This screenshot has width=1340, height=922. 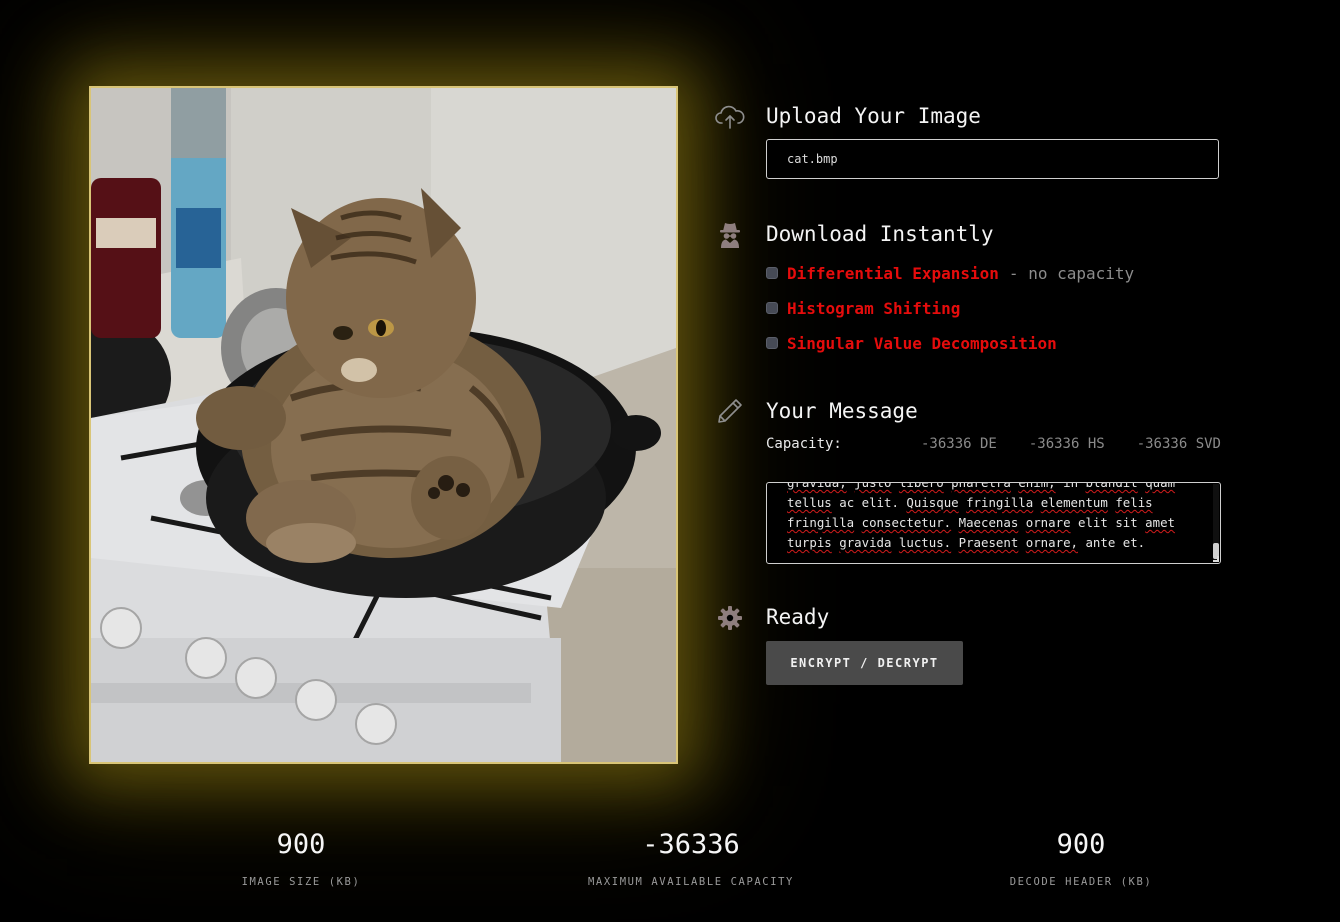 I want to click on capacity-hs: -36336 HS, so click(x=1066, y=444).